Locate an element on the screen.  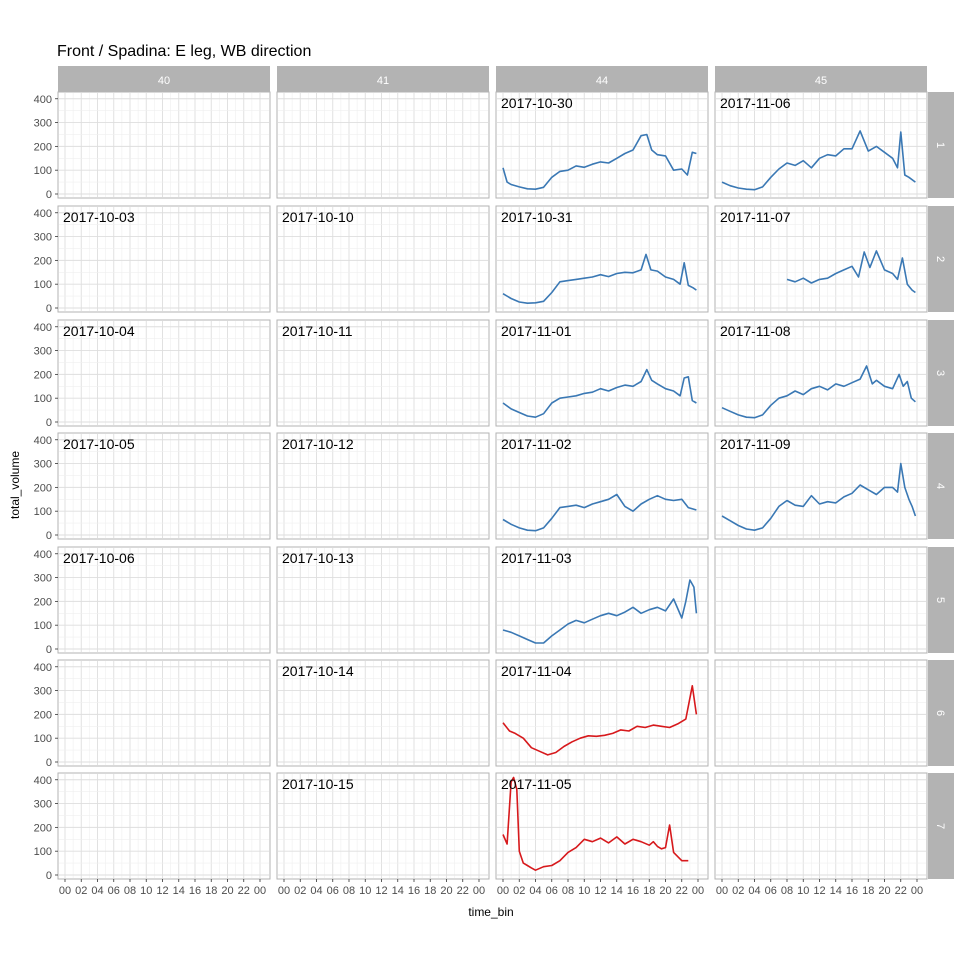
panel-date-label: 2017-10-31 is located at coordinates (537, 217).